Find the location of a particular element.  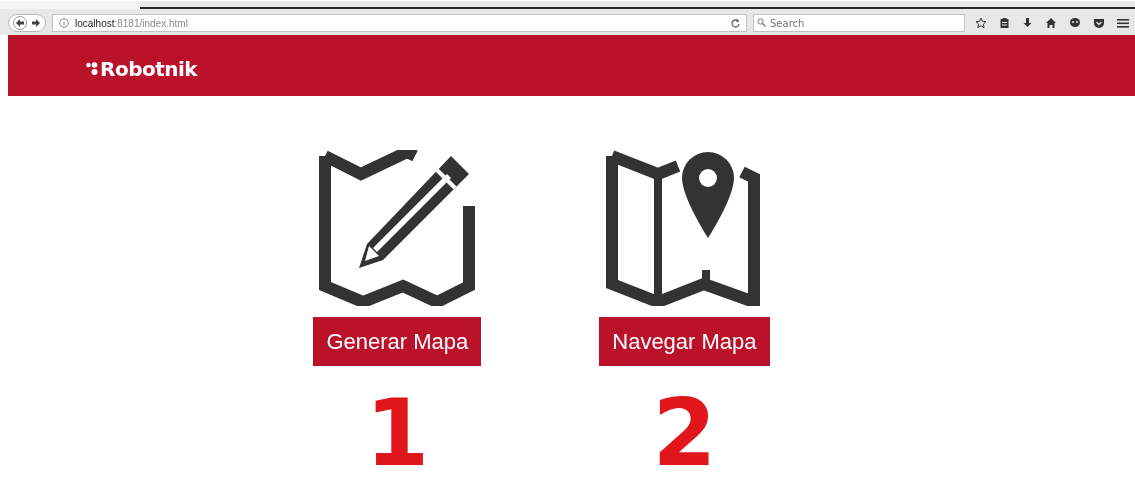

pocket-icon is located at coordinates (1099, 23).